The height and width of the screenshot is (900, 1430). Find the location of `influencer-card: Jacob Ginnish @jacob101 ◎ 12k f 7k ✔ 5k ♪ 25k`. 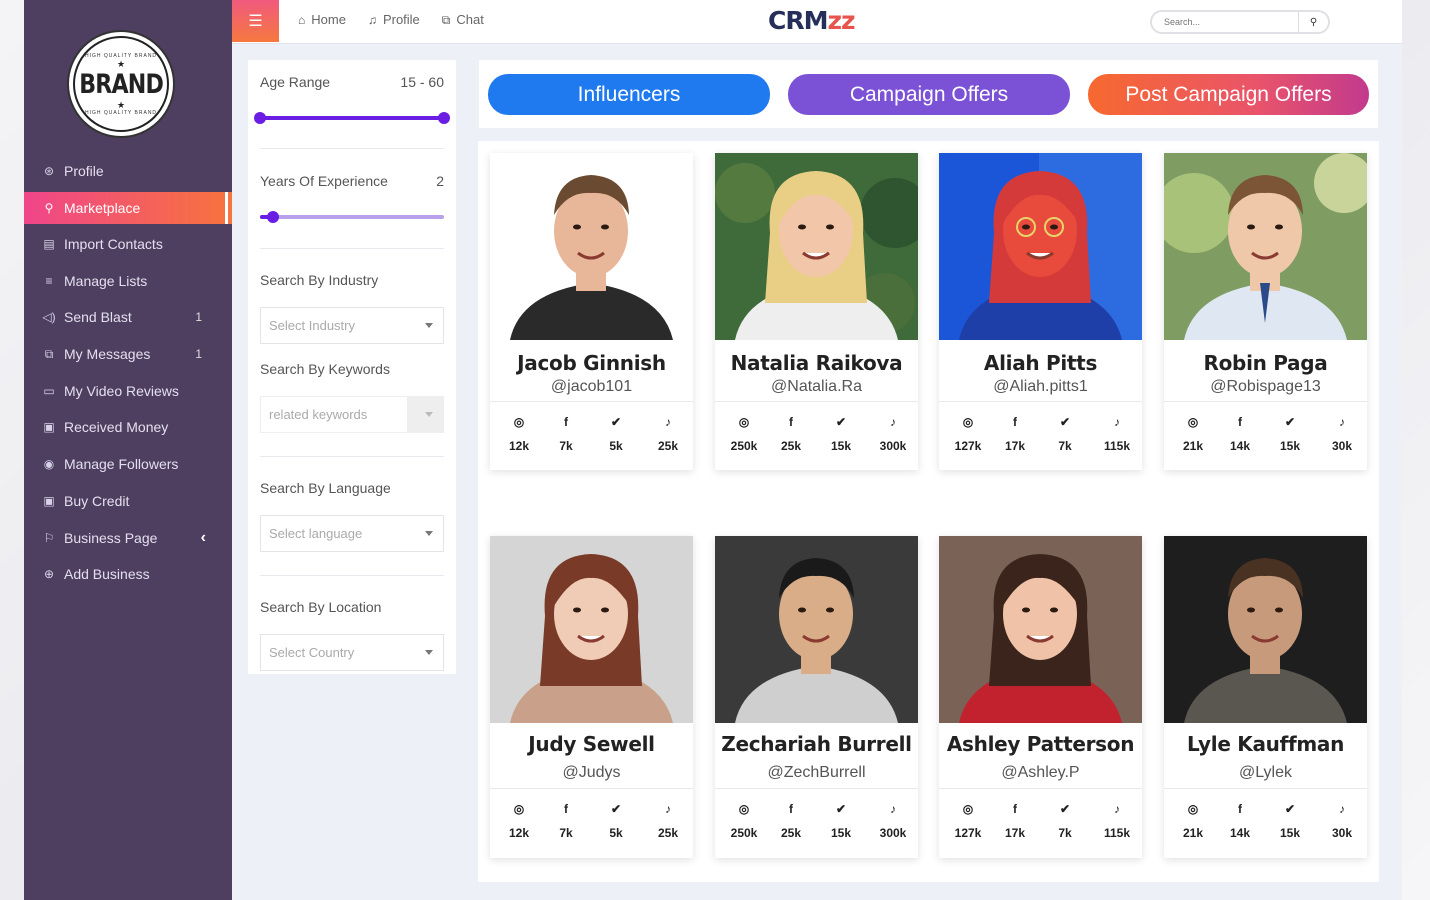

influencer-card: Jacob Ginnish @jacob101 ◎ 12k f 7k ✔ 5k ♪ 25k is located at coordinates (591, 311).